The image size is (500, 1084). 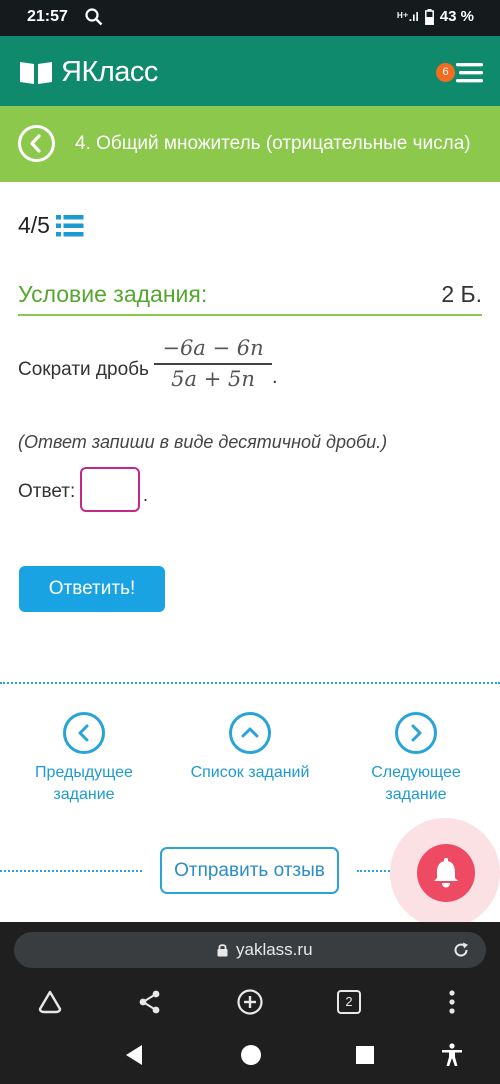 What do you see at coordinates (251, 1055) in the screenshot?
I see `home-nav-icon` at bounding box center [251, 1055].